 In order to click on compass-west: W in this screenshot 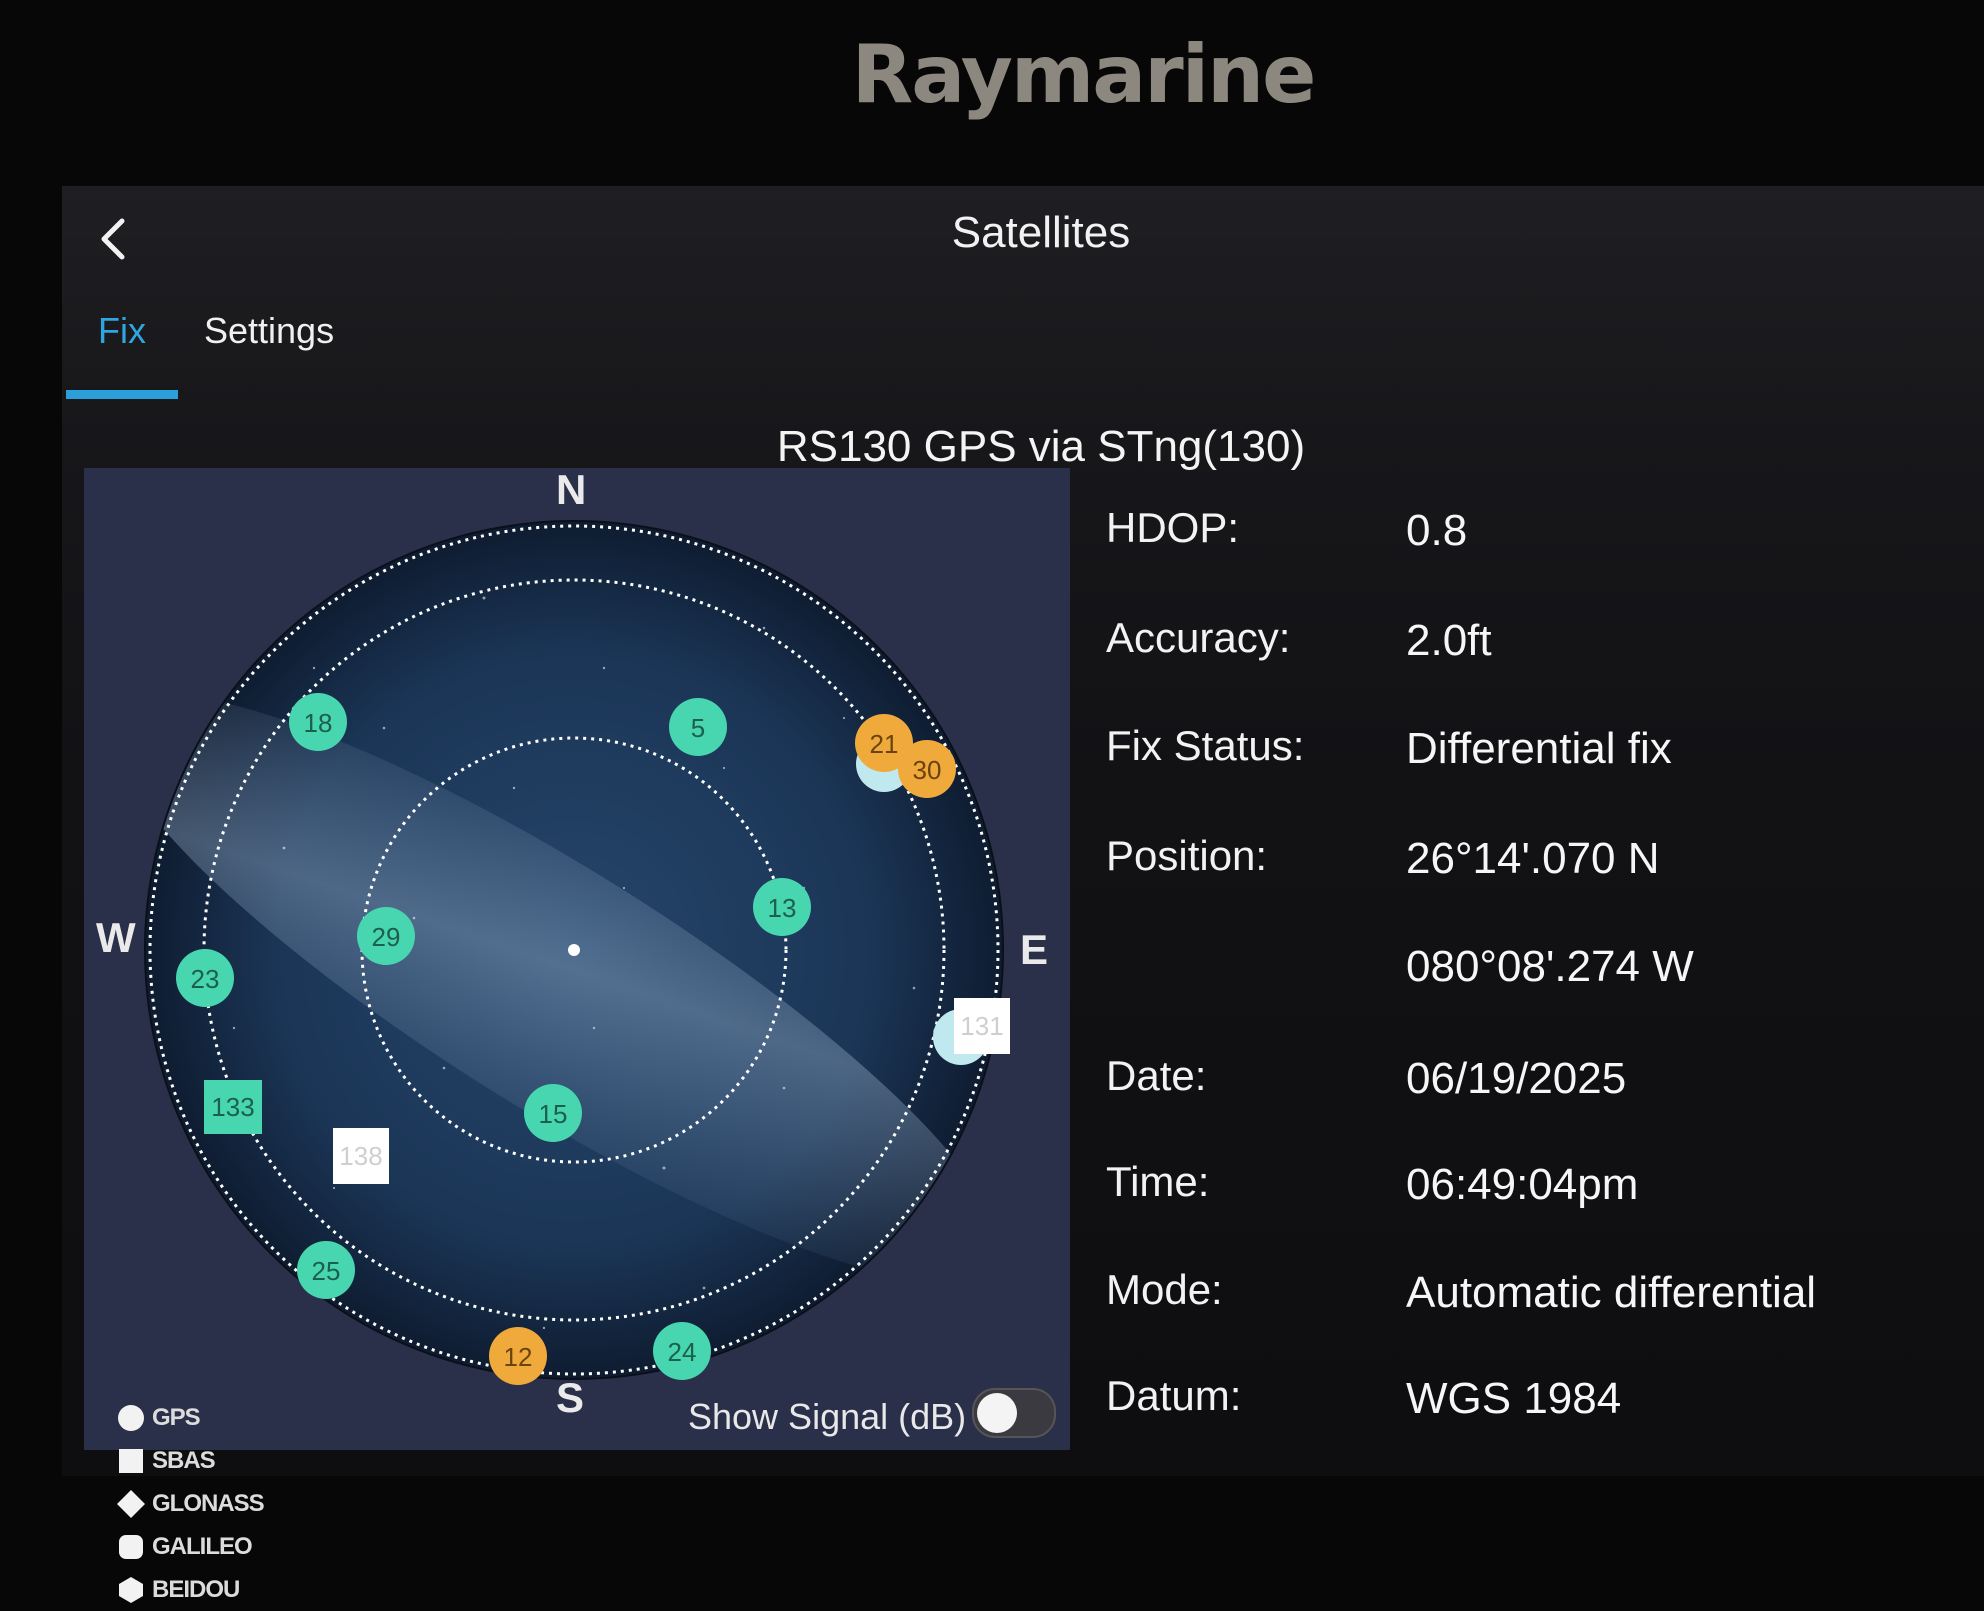, I will do `click(116, 937)`.